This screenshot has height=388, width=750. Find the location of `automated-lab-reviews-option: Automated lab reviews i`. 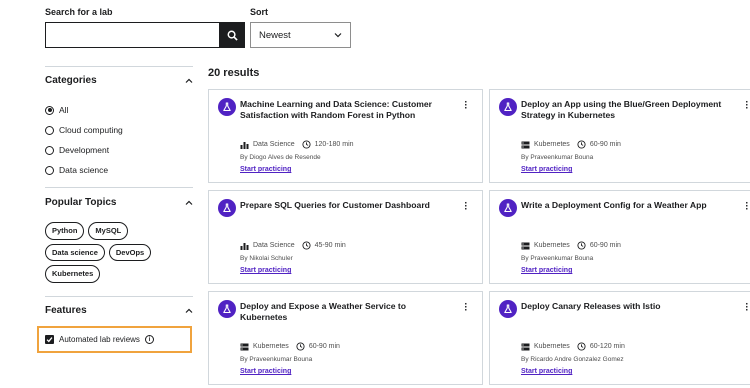

automated-lab-reviews-option: Automated lab reviews i is located at coordinates (114, 339).